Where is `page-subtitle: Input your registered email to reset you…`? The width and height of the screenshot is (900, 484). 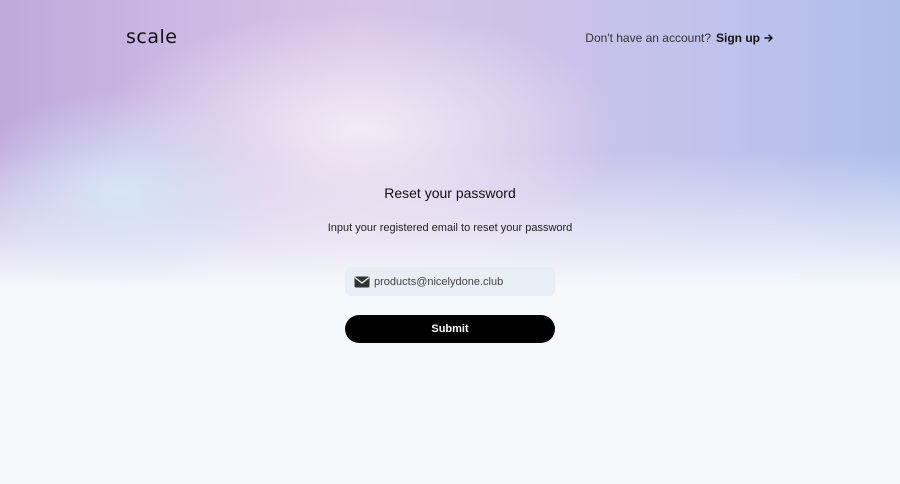
page-subtitle: Input your registered email to reset you… is located at coordinates (450, 228).